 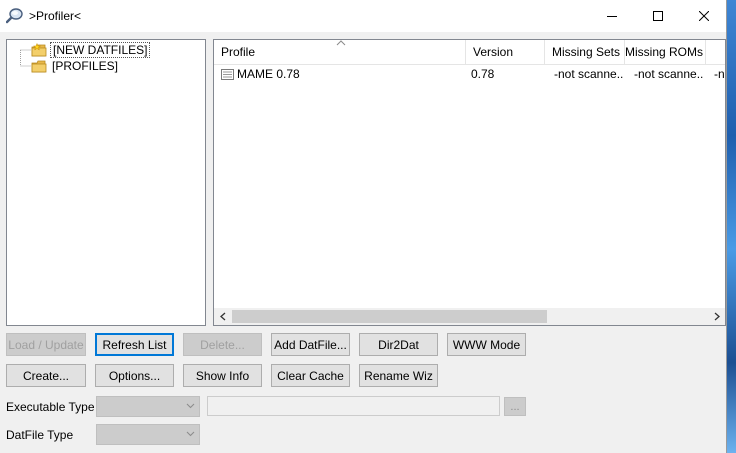 I want to click on title-bar: >Profiler<, so click(x=363, y=16).